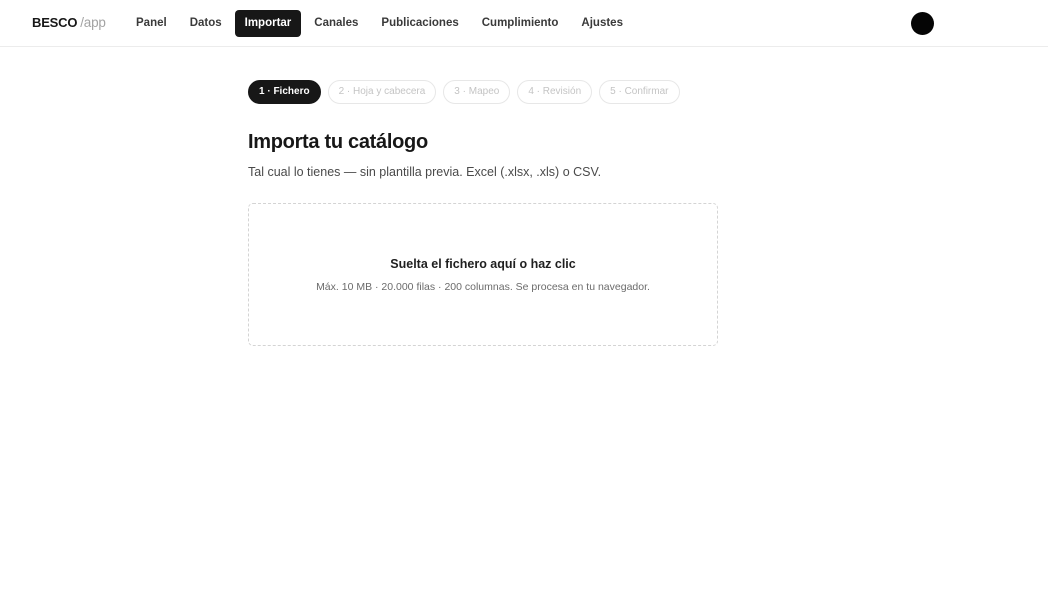 The width and height of the screenshot is (1048, 590). Describe the element at coordinates (151, 23) in the screenshot. I see `nav-item-panel: Panel` at that location.